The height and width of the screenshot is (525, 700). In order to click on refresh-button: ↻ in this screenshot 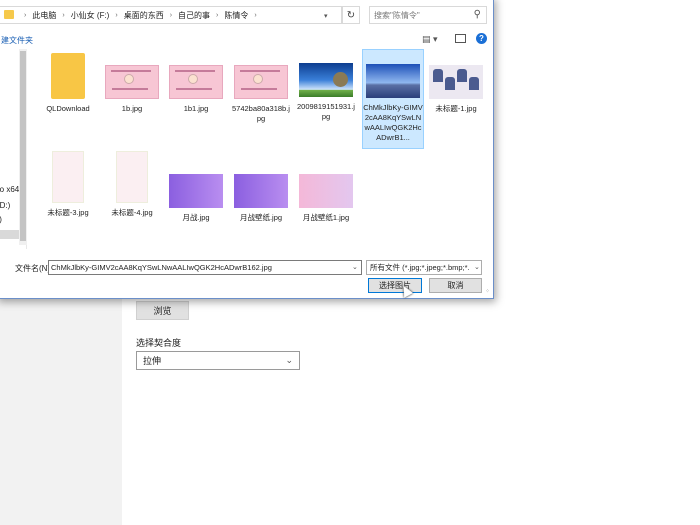, I will do `click(351, 15)`.